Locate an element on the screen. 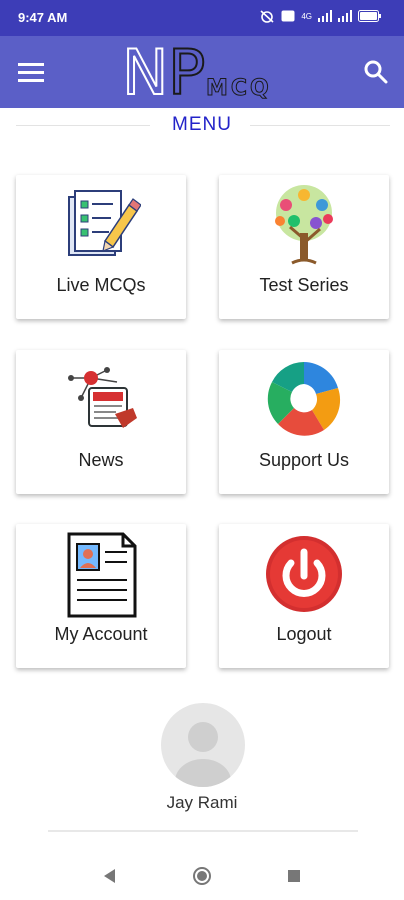  profile-document-icon is located at coordinates (102, 575).